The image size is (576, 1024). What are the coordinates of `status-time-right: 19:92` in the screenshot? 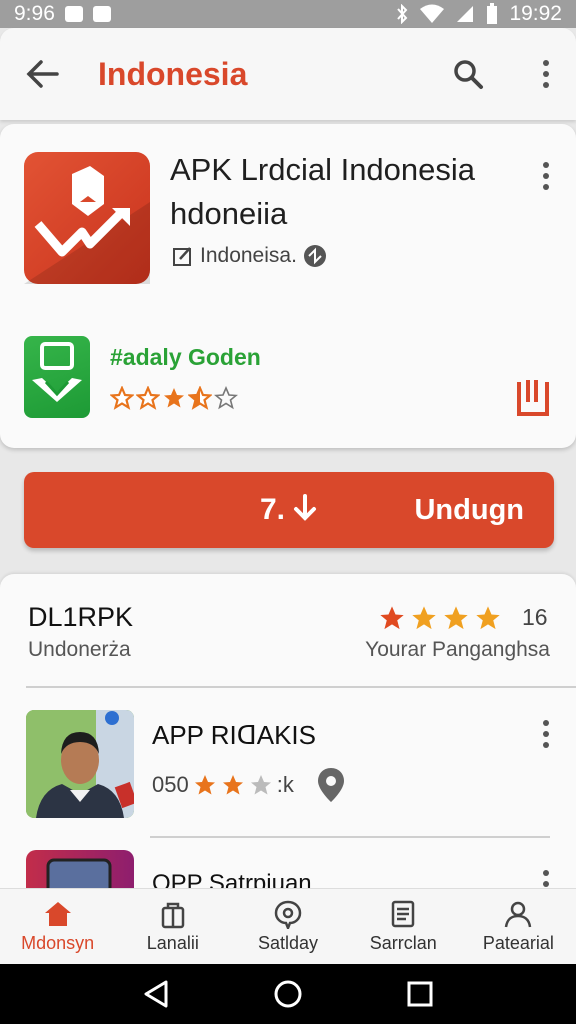 It's located at (535, 13).